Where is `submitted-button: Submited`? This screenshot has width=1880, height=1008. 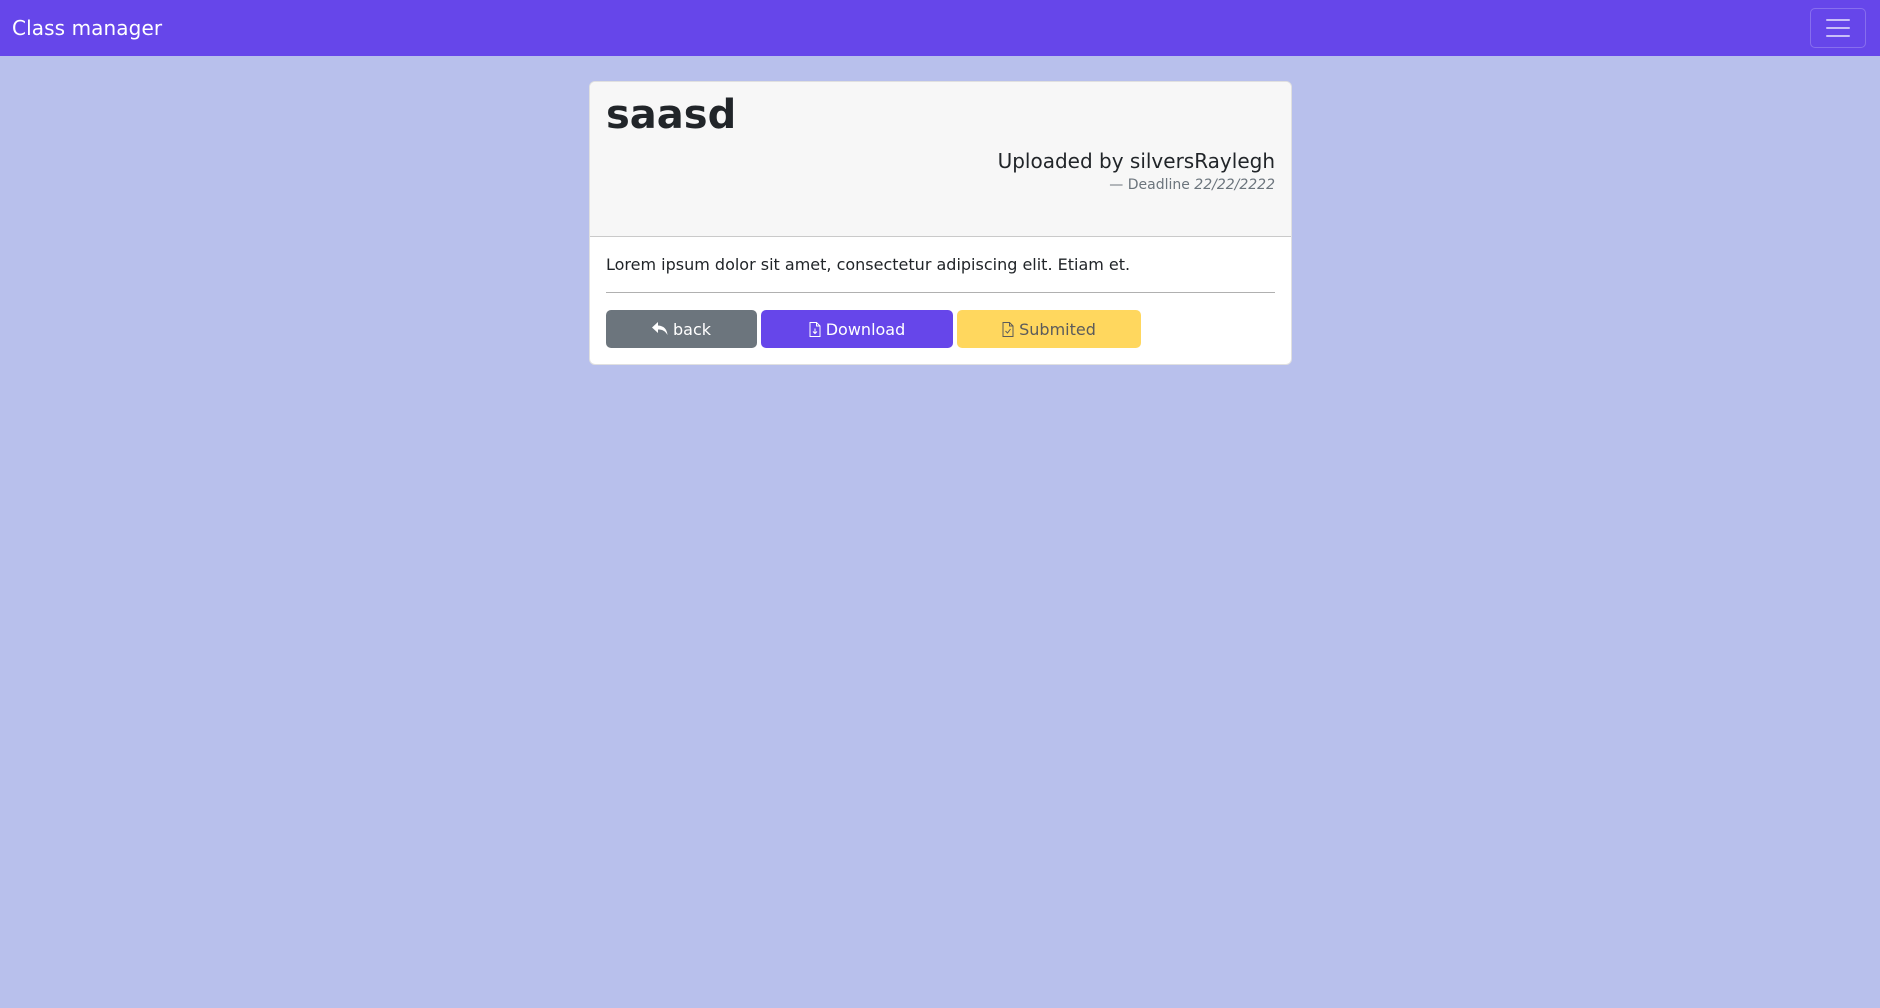 submitted-button: Submited is located at coordinates (1049, 329).